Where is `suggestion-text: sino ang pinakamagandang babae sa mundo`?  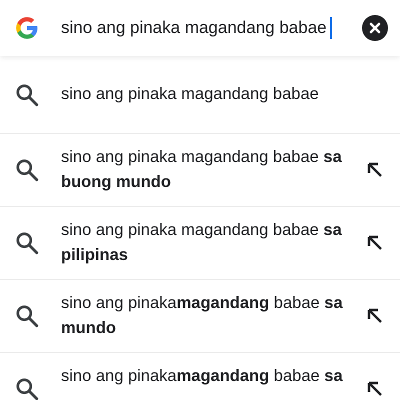 suggestion-text: sino ang pinakamagandang babae sa mundo is located at coordinates (208, 316).